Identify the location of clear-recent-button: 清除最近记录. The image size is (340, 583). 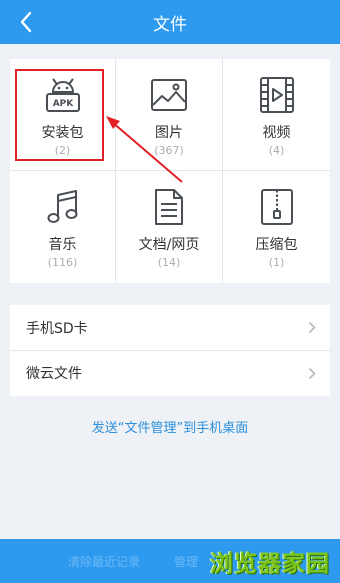
(104, 561).